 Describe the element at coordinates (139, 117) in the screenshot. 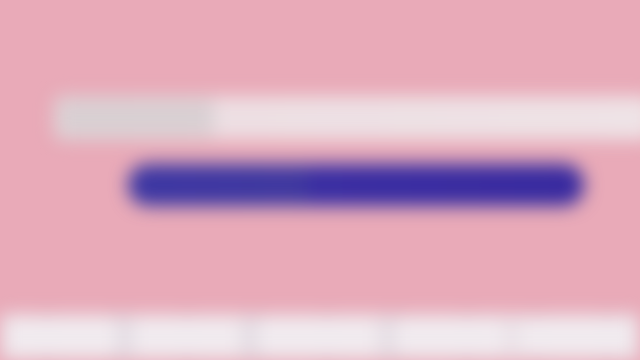

I see `field-label` at that location.